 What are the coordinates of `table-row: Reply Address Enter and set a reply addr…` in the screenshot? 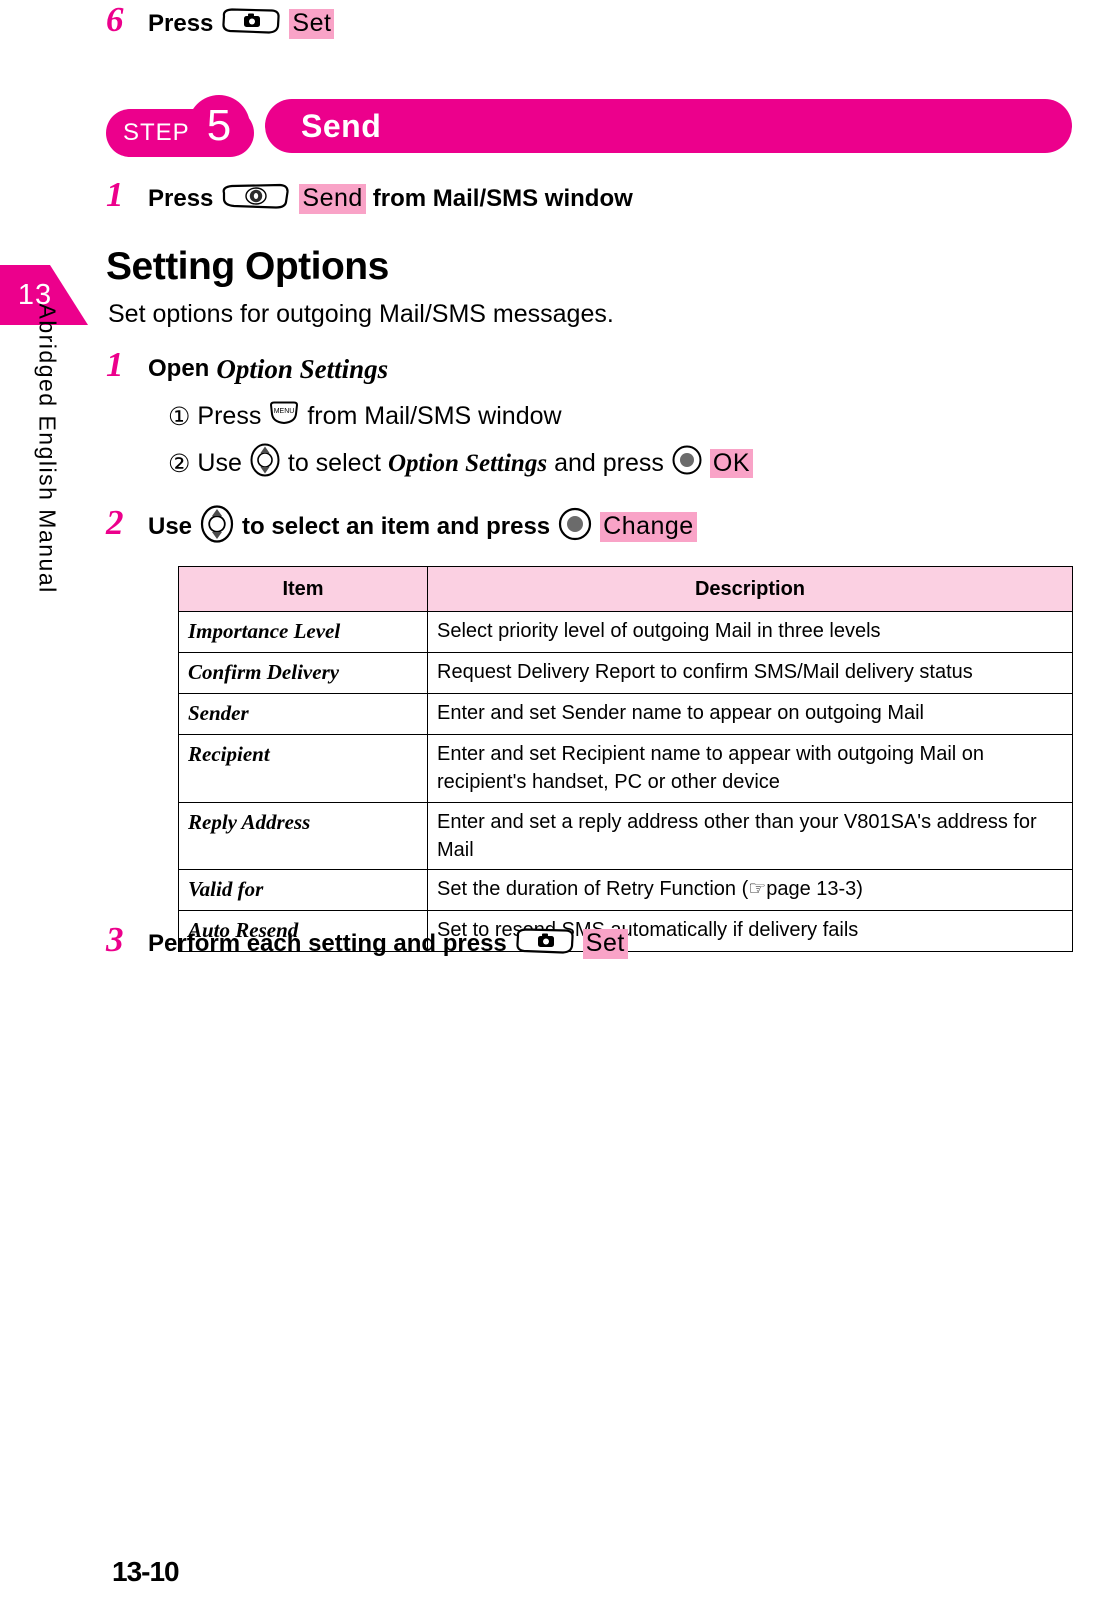 It's located at (625, 836).